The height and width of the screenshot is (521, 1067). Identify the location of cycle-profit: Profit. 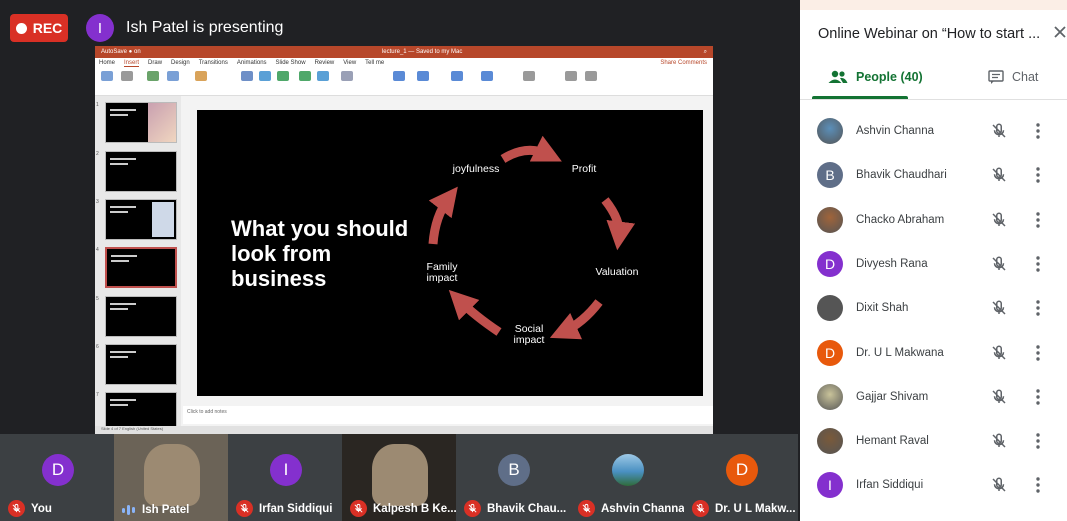
(584, 169).